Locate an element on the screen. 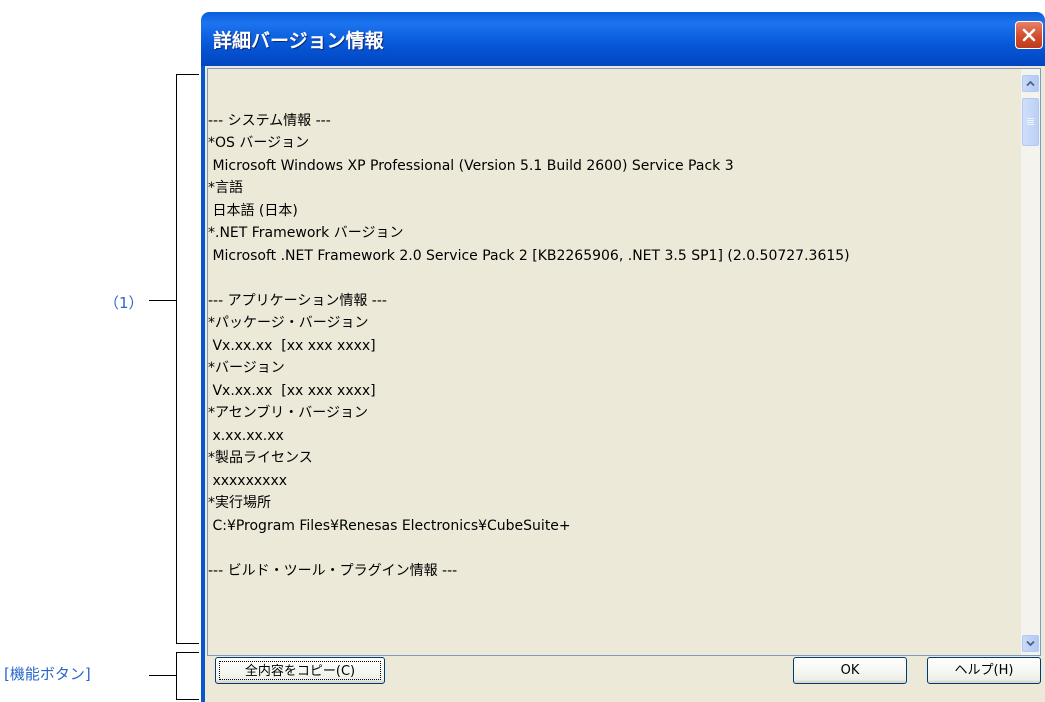 Image resolution: width=1045 pixels, height=702 pixels. scroll-down-button is located at coordinates (1030, 643).